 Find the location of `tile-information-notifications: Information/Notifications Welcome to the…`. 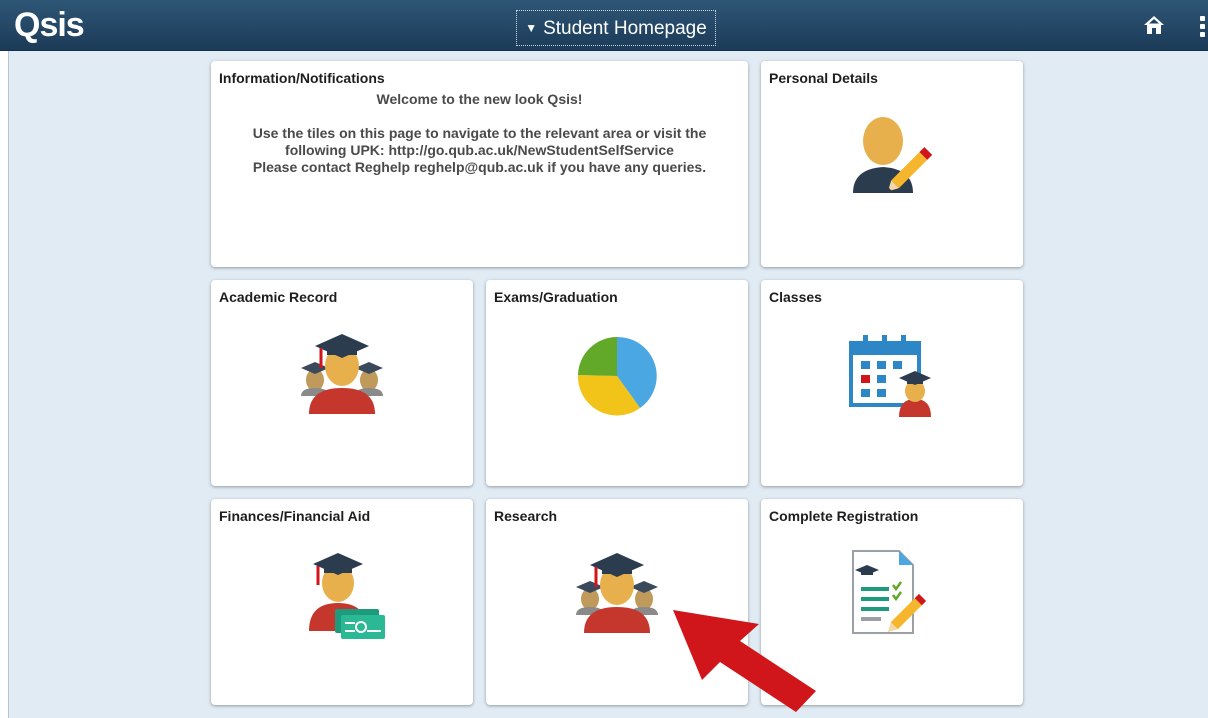

tile-information-notifications: Information/Notifications Welcome to the… is located at coordinates (479, 164).